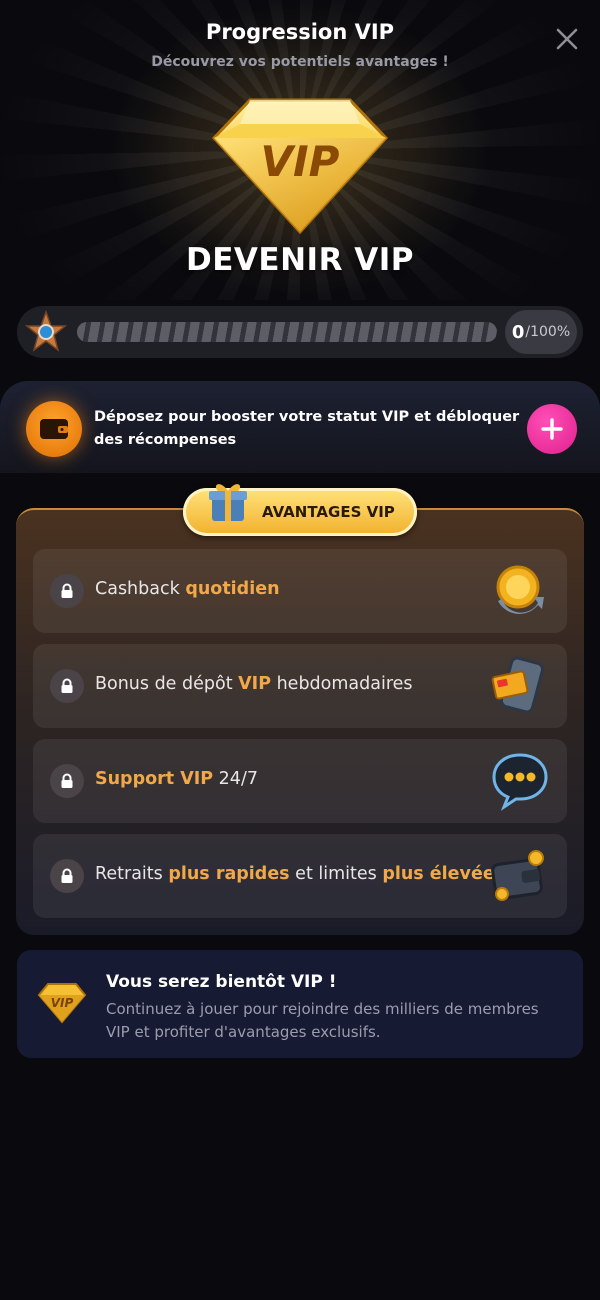 The height and width of the screenshot is (1300, 600). I want to click on vip-gem-icon: VIP, so click(300, 166).